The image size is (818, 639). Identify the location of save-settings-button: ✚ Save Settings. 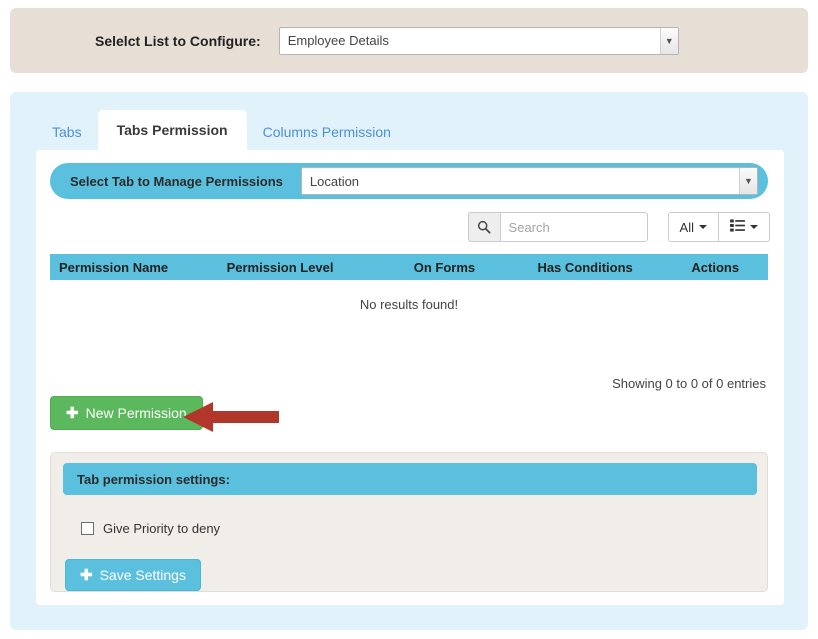
(133, 575).